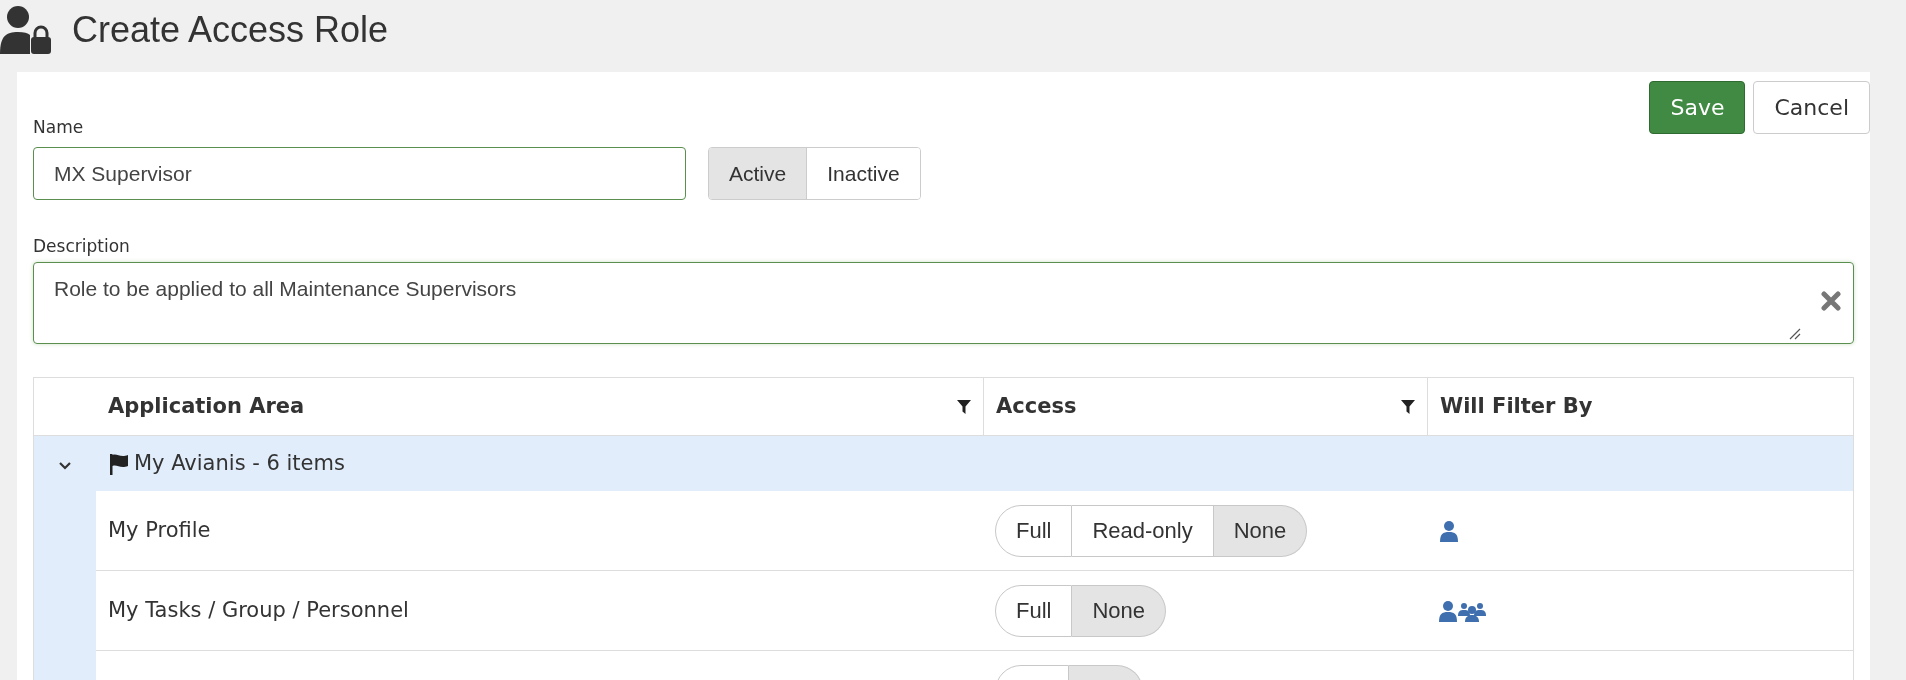  What do you see at coordinates (285, 289) in the screenshot?
I see `description-text: Role to be applied to all Maintenance Supervisors` at bounding box center [285, 289].